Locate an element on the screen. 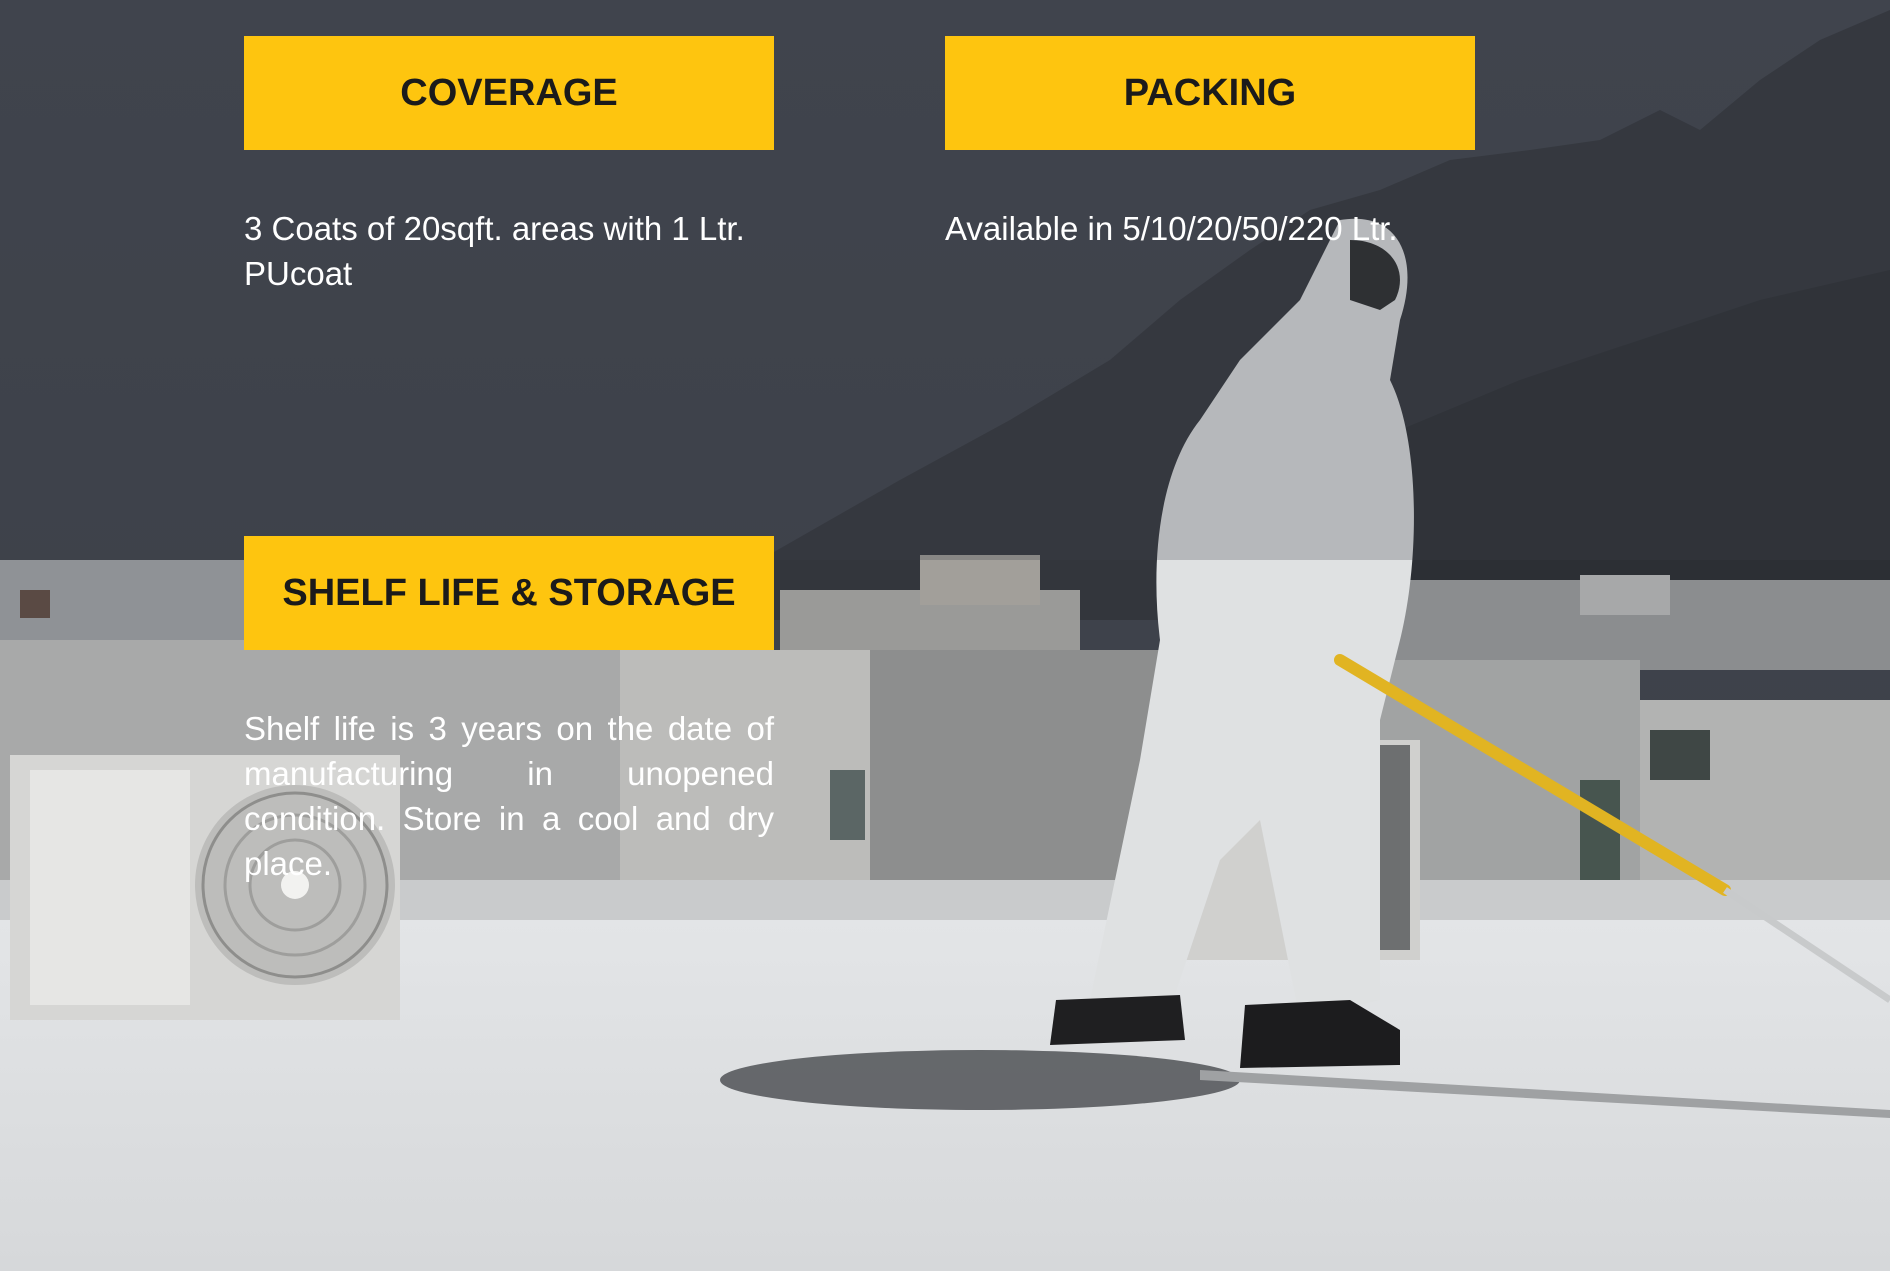  packing-heading: PACKING is located at coordinates (1210, 93).